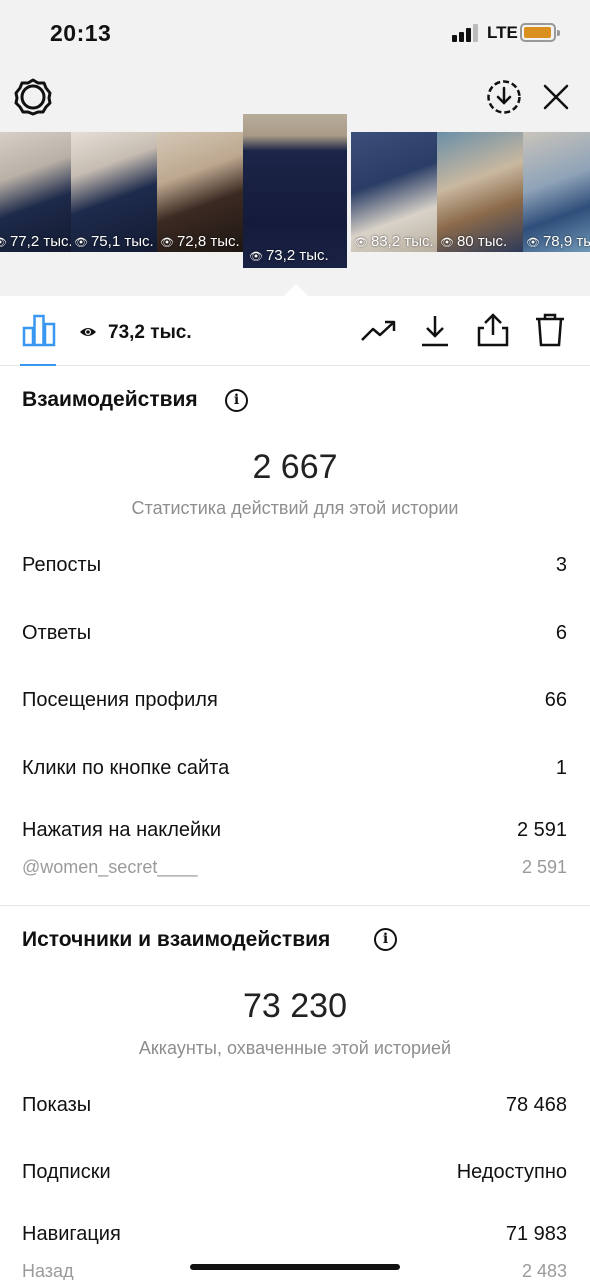  I want to click on cell-signal-icon, so click(467, 32).